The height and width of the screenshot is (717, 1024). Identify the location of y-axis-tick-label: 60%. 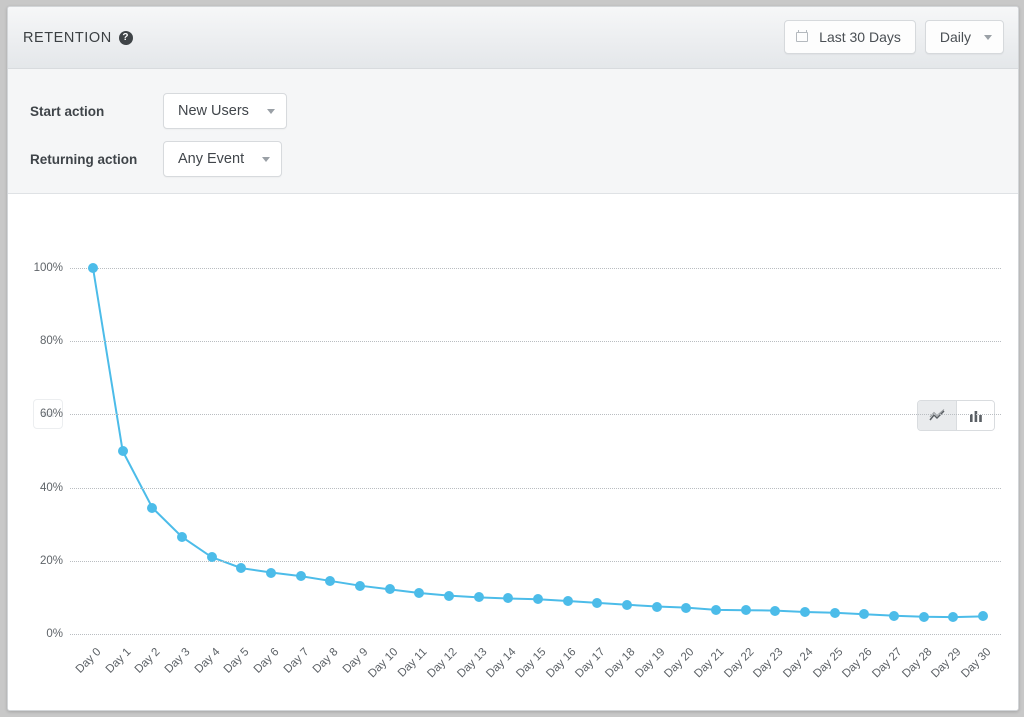
(51, 414).